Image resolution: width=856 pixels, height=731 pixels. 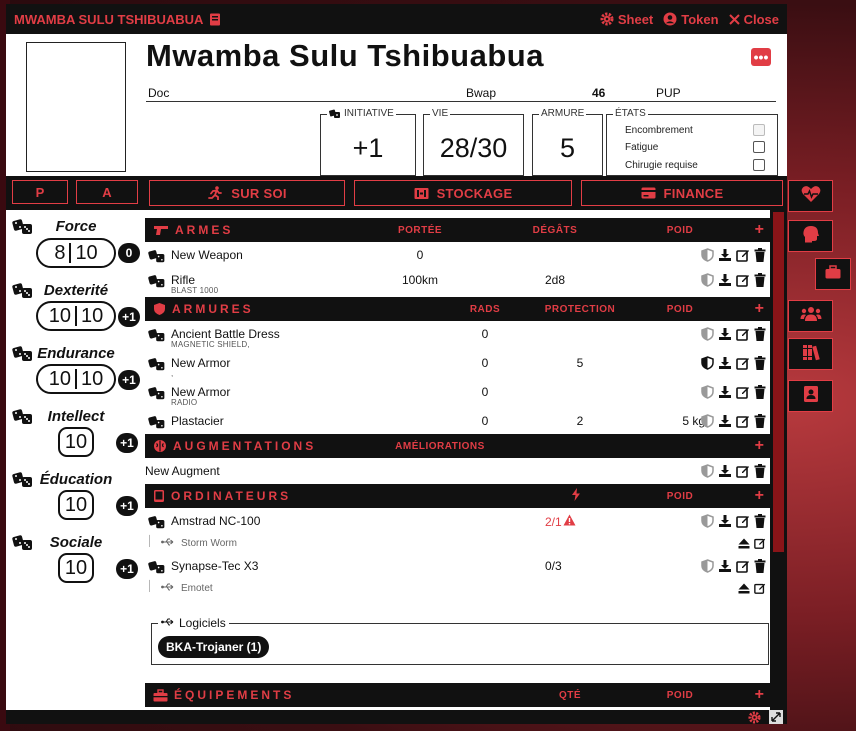 I want to click on character-portrait, so click(x=76, y=107).